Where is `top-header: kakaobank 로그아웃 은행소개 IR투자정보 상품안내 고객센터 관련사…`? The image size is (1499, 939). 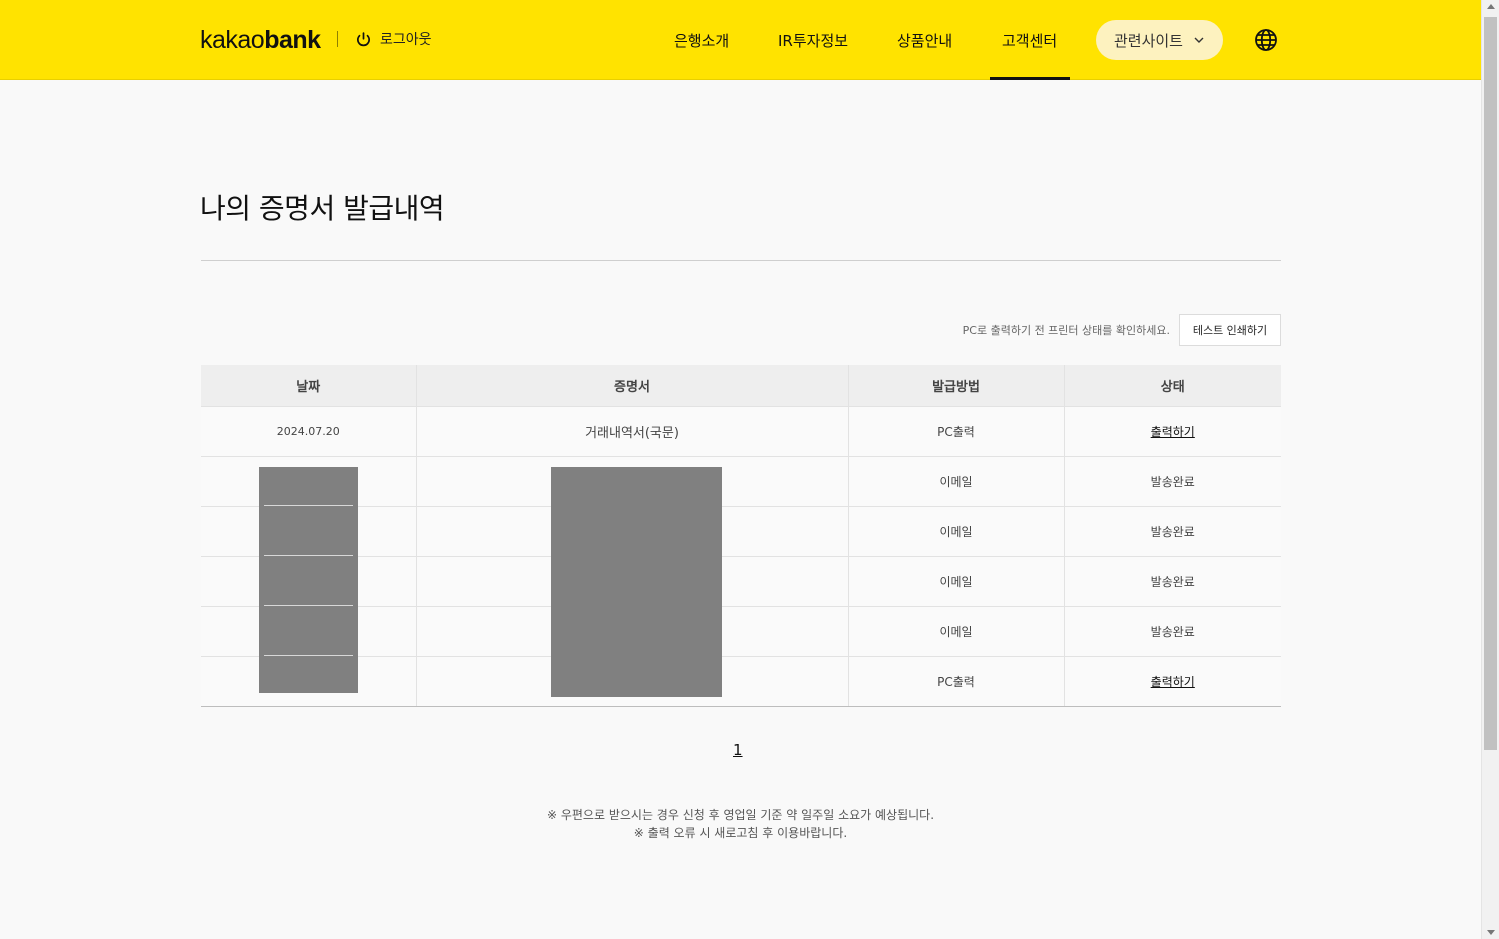
top-header: kakaobank 로그아웃 은행소개 IR투자정보 상품안내 고객센터 관련사… is located at coordinates (740, 40).